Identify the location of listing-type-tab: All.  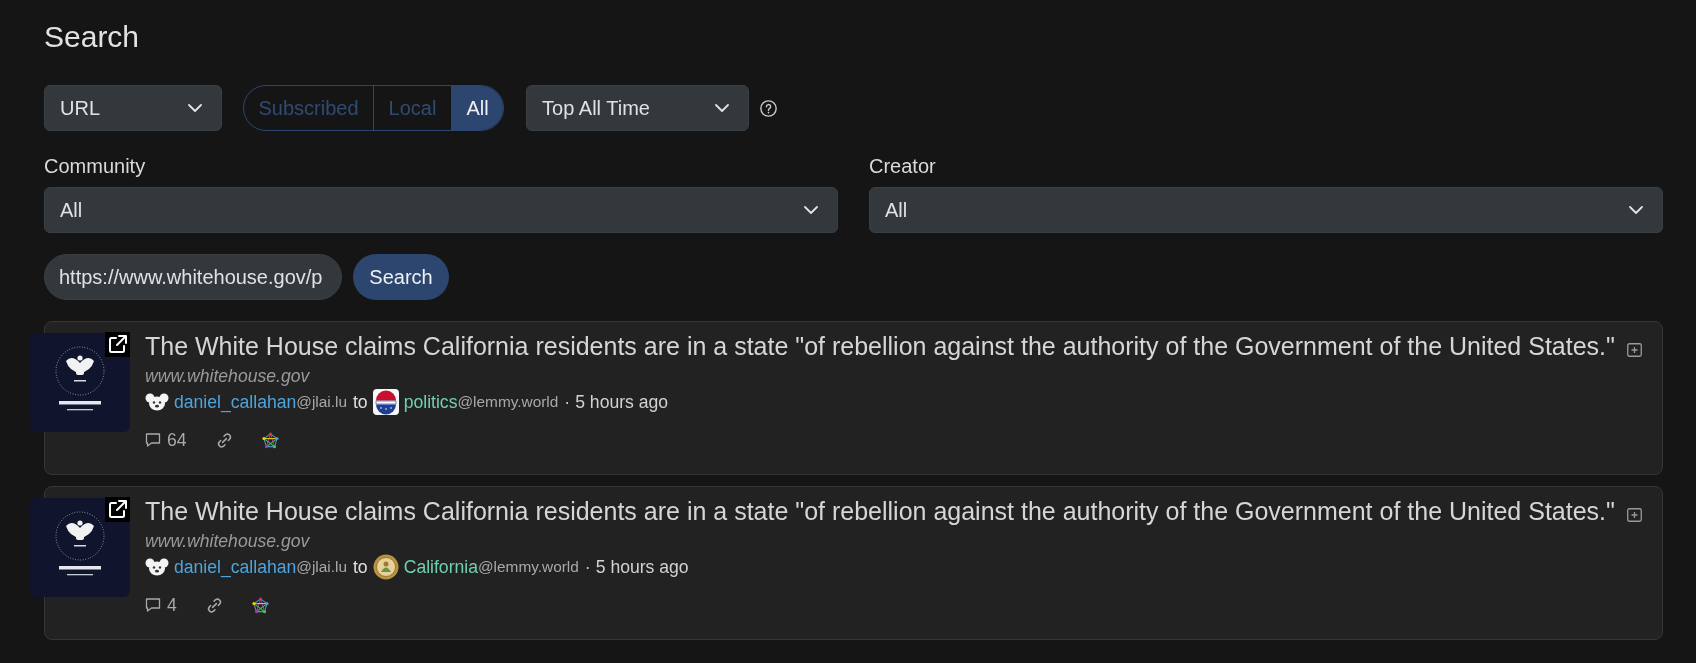
(477, 108).